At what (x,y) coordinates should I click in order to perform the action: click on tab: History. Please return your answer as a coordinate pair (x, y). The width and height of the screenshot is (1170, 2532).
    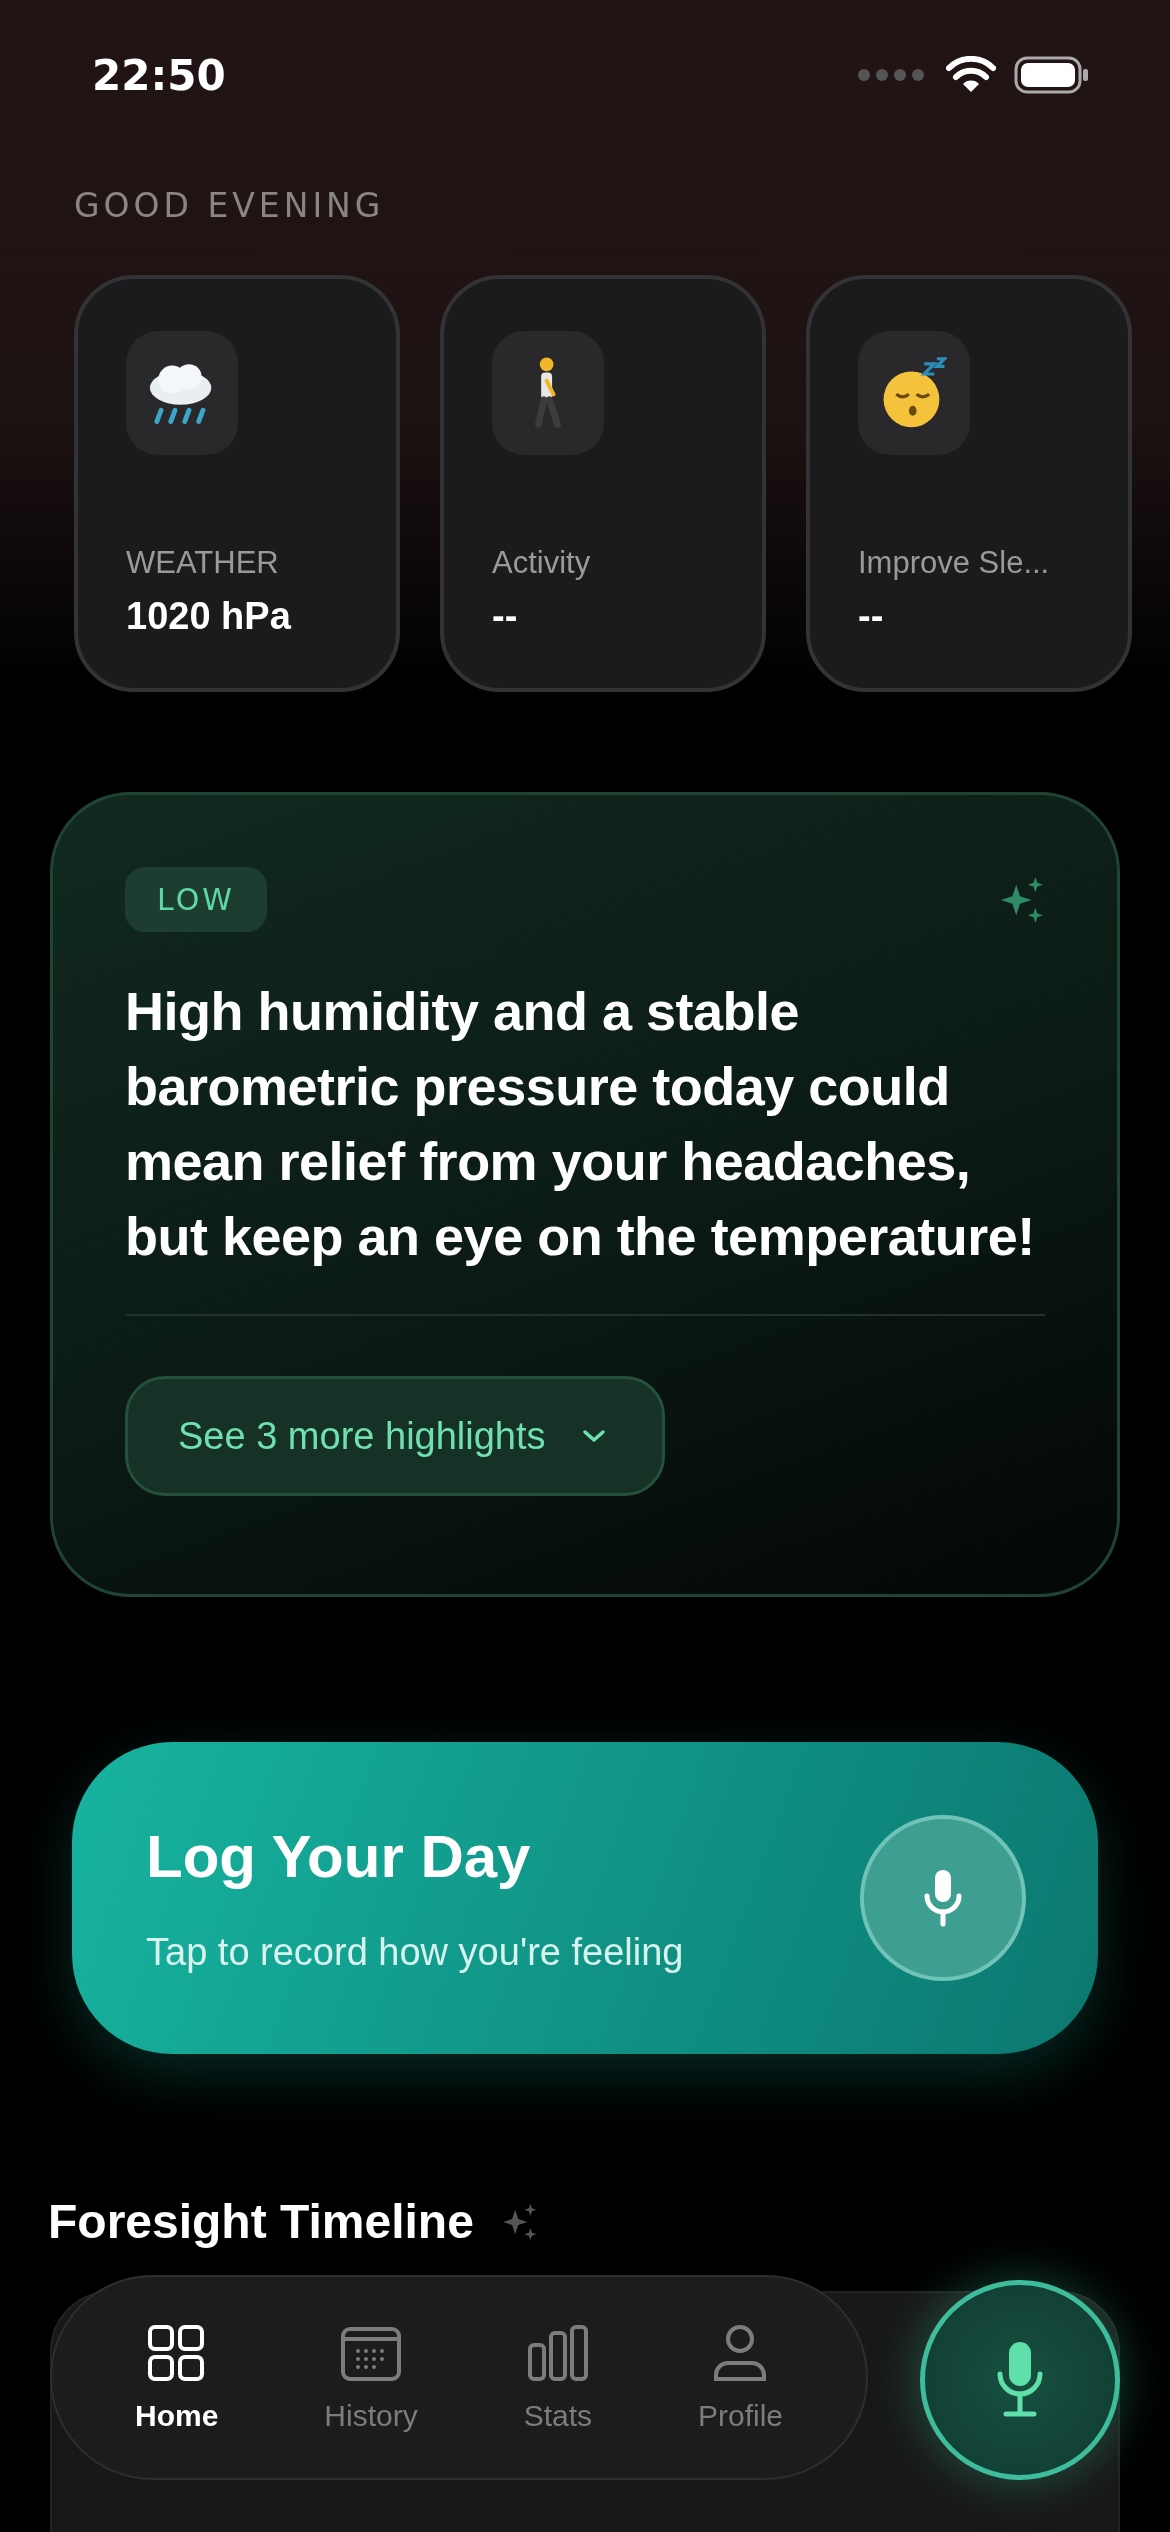
    Looking at the image, I should click on (371, 2377).